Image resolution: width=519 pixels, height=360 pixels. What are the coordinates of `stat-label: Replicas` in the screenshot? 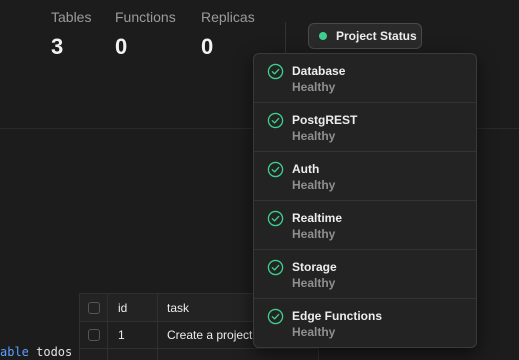 It's located at (228, 17).